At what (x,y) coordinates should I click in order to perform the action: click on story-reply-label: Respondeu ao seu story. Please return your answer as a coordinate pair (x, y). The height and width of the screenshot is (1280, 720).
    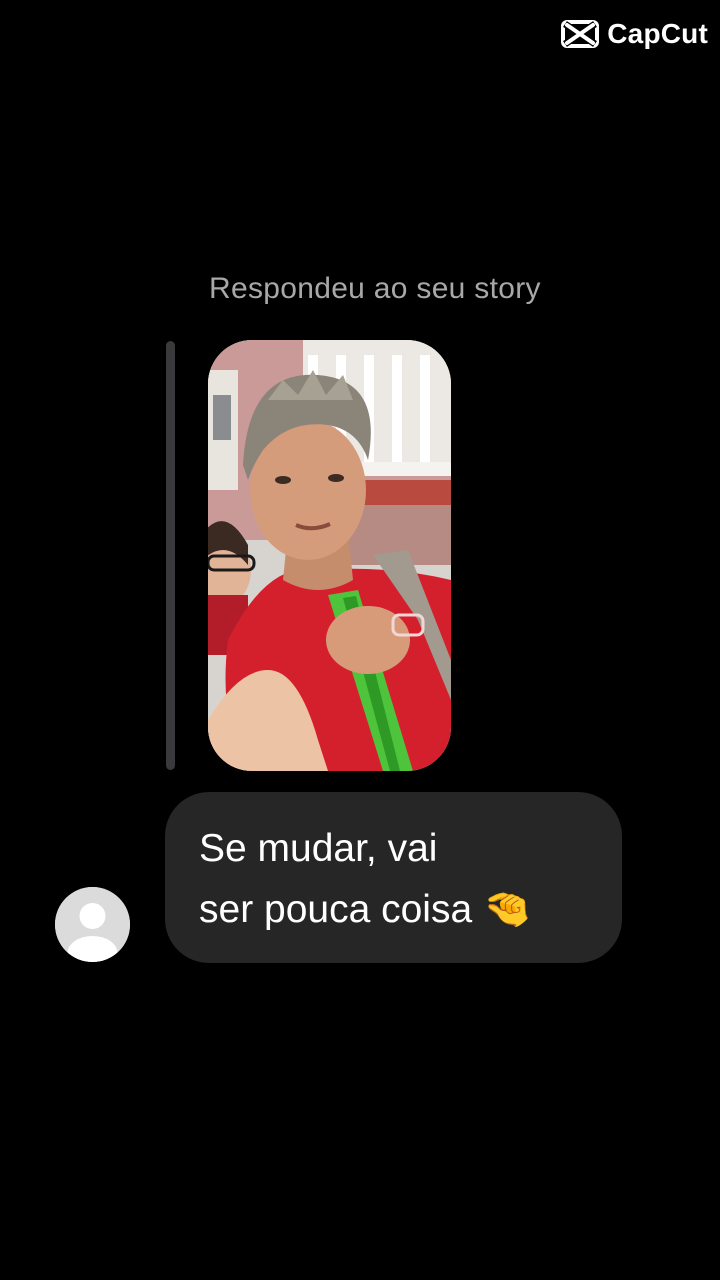
    Looking at the image, I should click on (375, 288).